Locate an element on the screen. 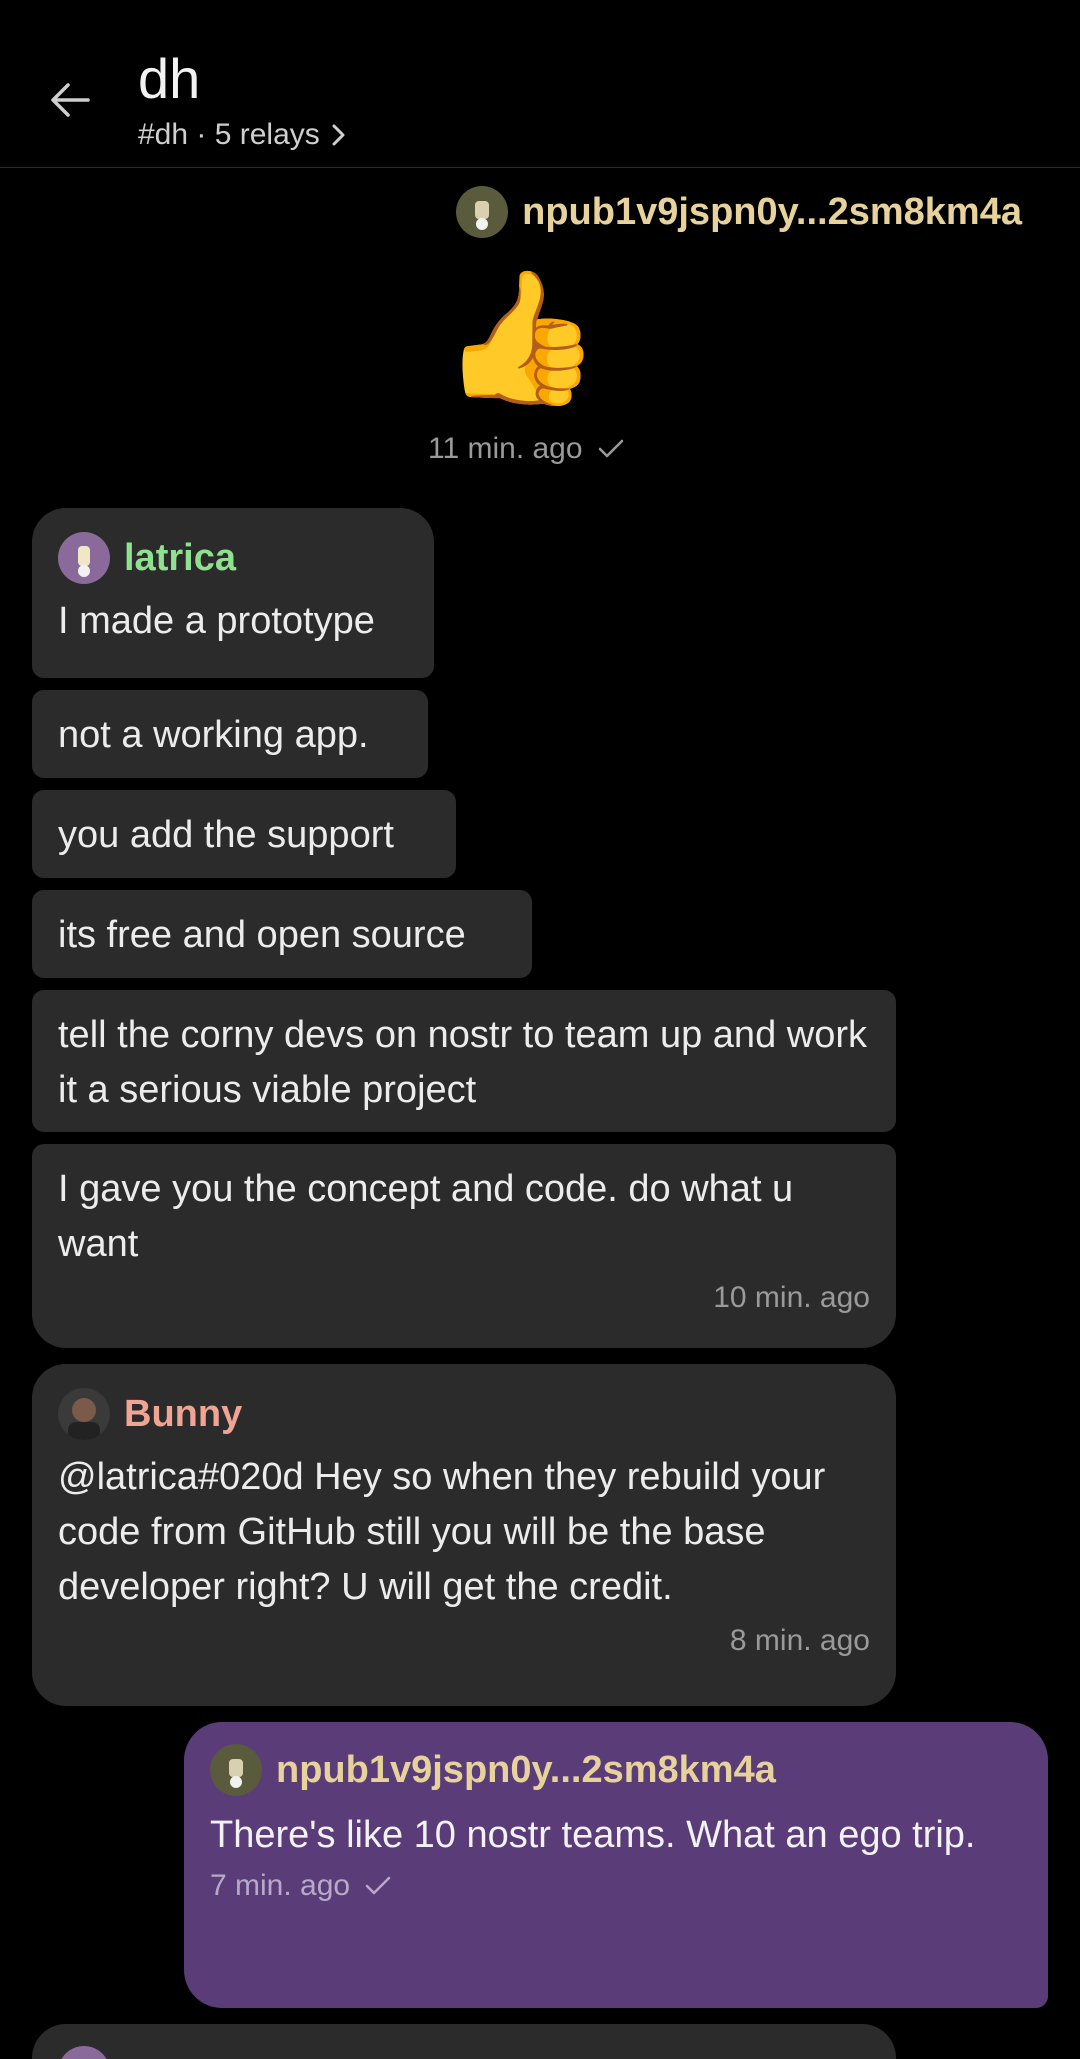 This screenshot has width=1080, height=2059. back-button is located at coordinates (70, 100).